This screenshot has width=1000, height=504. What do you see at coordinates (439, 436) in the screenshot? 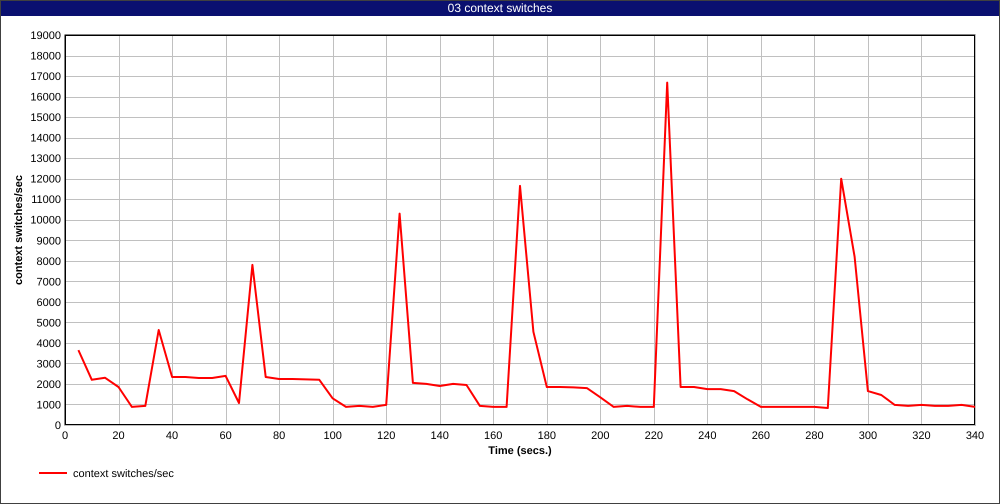
I see `axis-tick-label: 140` at bounding box center [439, 436].